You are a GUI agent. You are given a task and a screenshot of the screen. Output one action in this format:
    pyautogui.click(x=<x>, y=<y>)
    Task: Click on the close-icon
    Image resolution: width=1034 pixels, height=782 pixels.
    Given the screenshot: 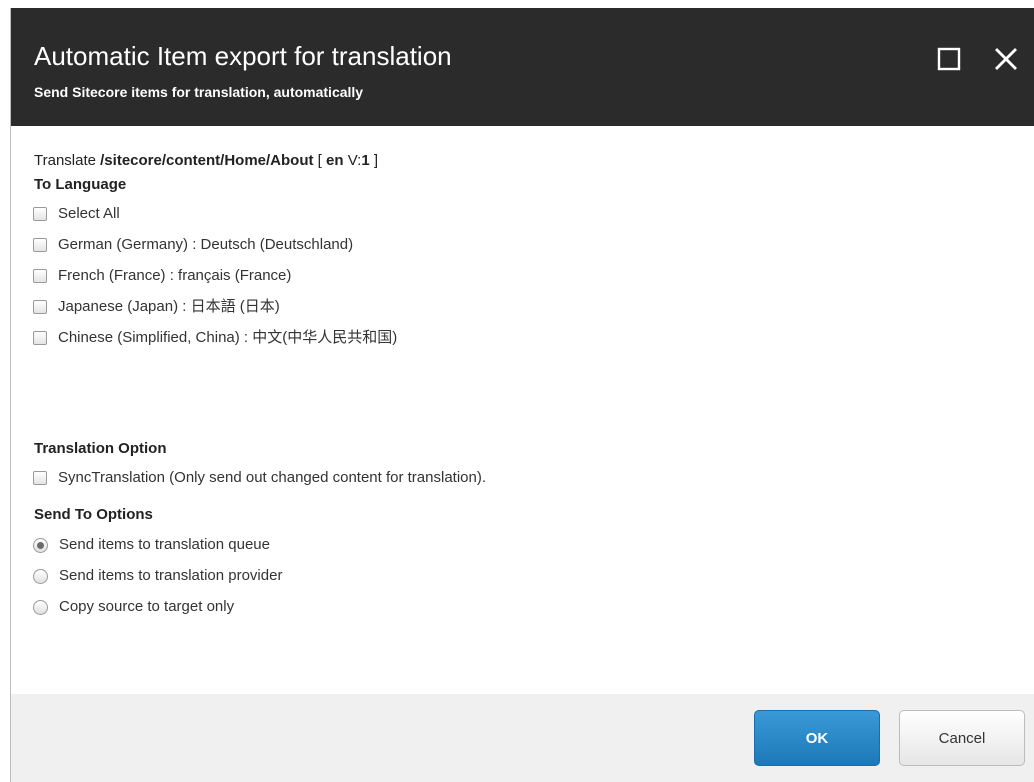 What is the action you would take?
    pyautogui.click(x=1006, y=59)
    